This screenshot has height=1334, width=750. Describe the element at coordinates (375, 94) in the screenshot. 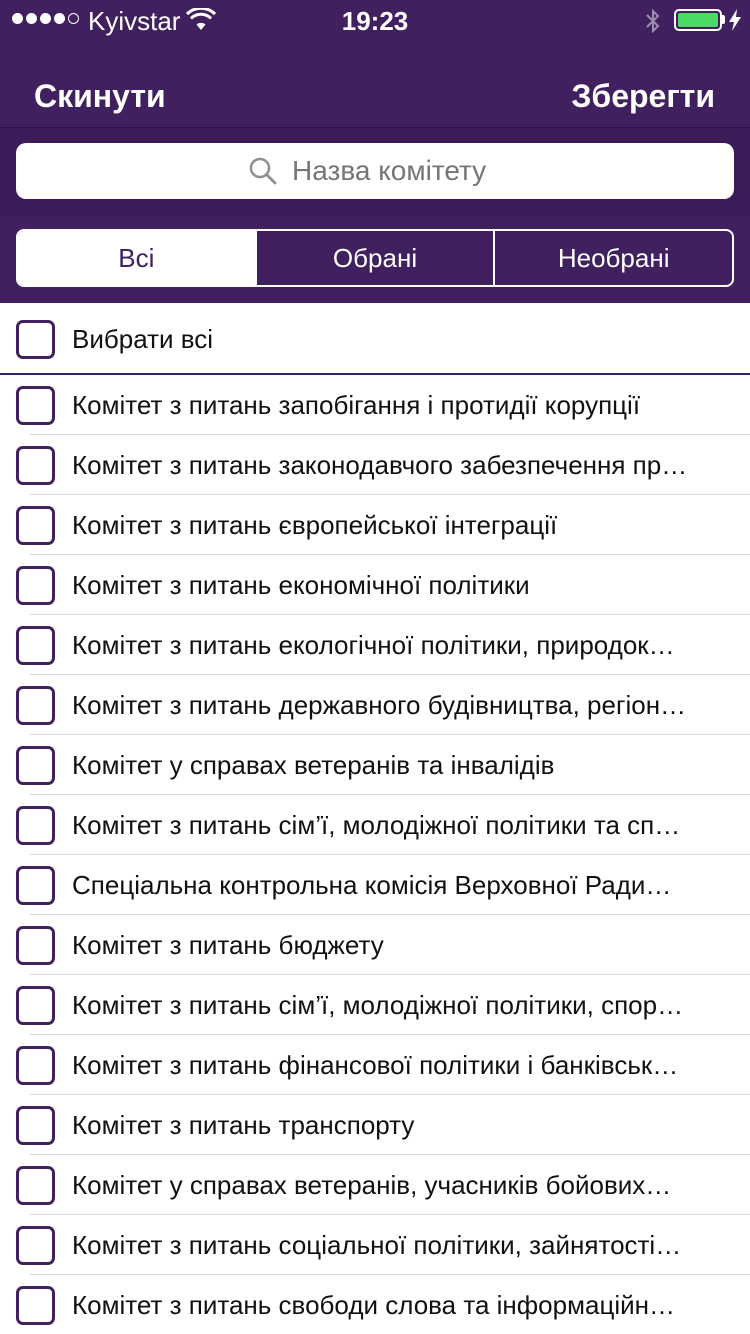

I see `navigation-bar: Скинути Зберегти` at that location.